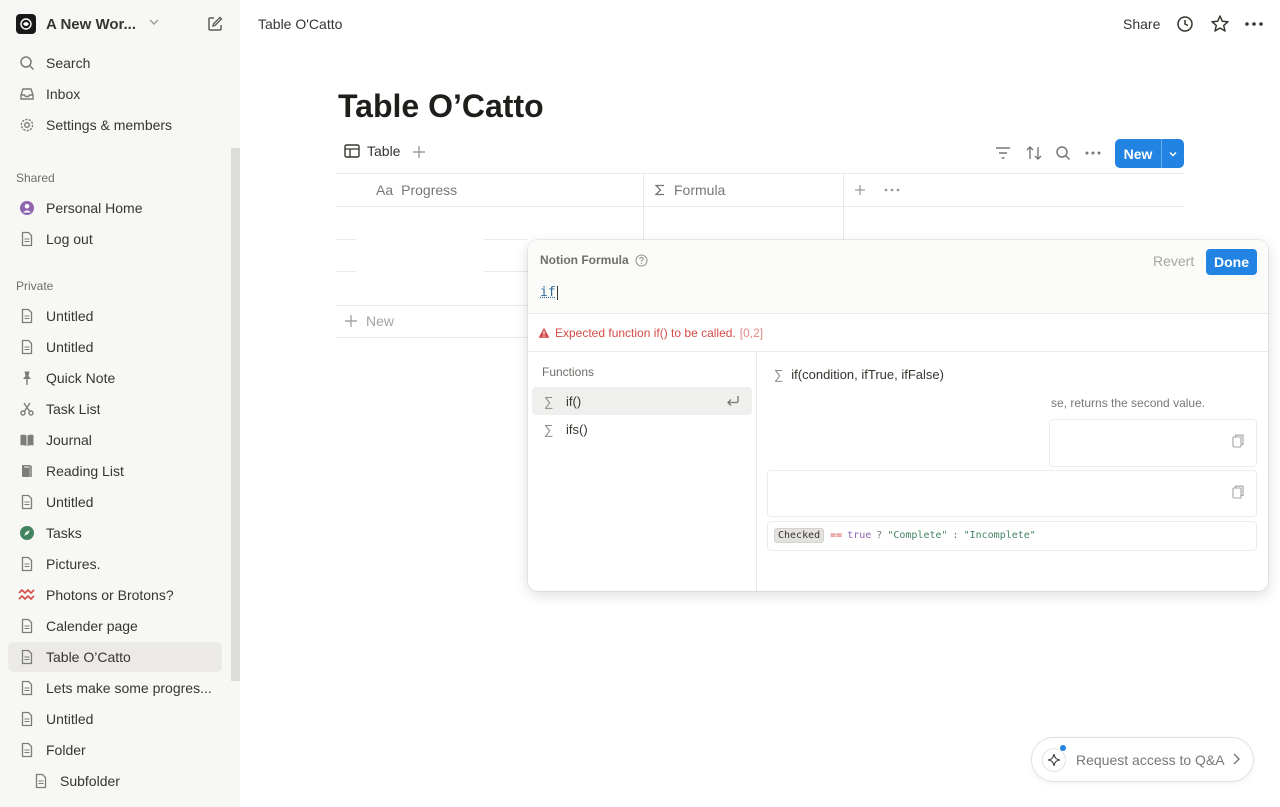 Image resolution: width=1280 pixels, height=807 pixels. Describe the element at coordinates (432, 337) in the screenshot. I see `table-bottom-border` at that location.